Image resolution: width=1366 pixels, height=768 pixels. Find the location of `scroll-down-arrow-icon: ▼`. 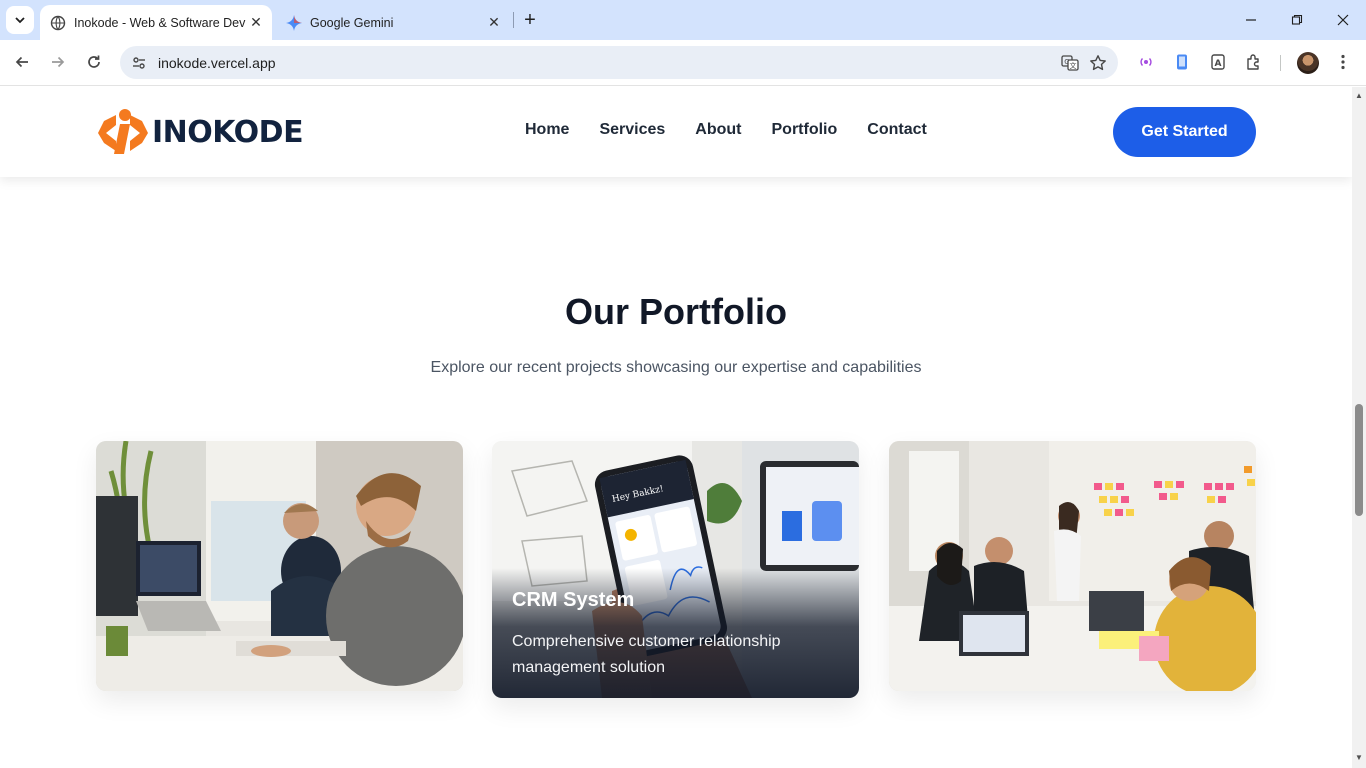

scroll-down-arrow-icon: ▼ is located at coordinates (1359, 757).